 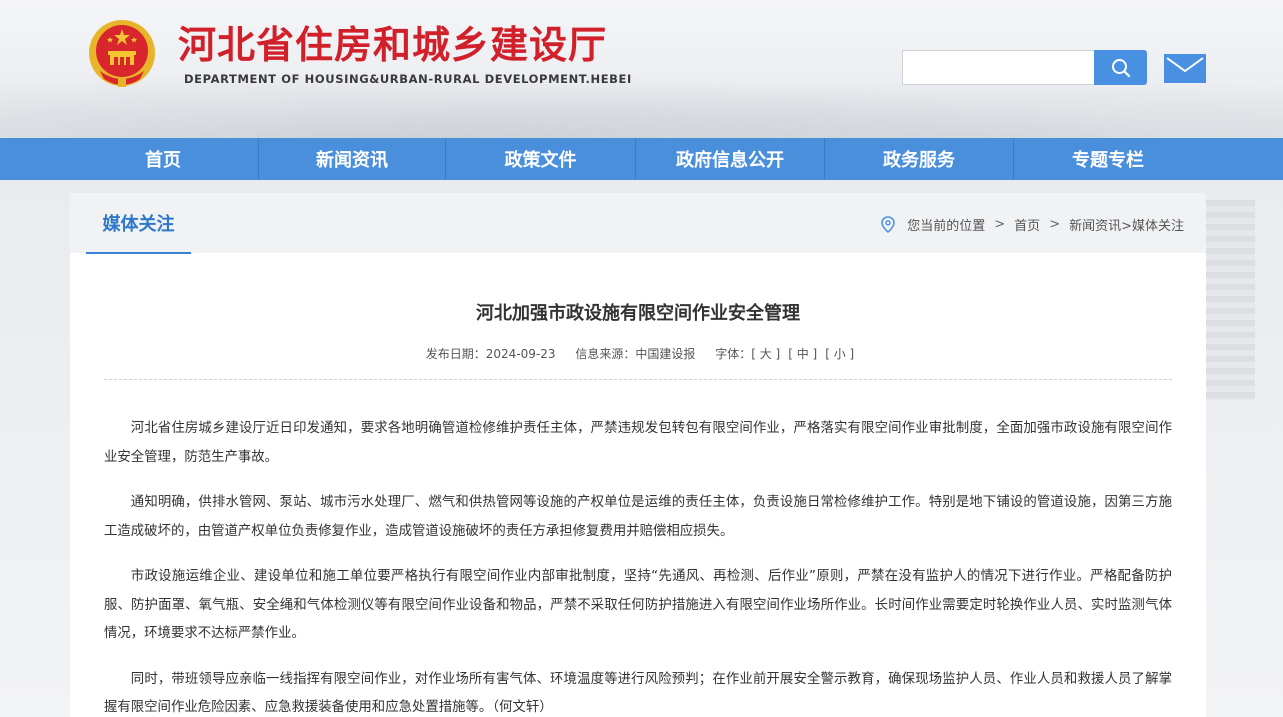 What do you see at coordinates (802, 354) in the screenshot?
I see `font-size-medium-button: [ 中 ]` at bounding box center [802, 354].